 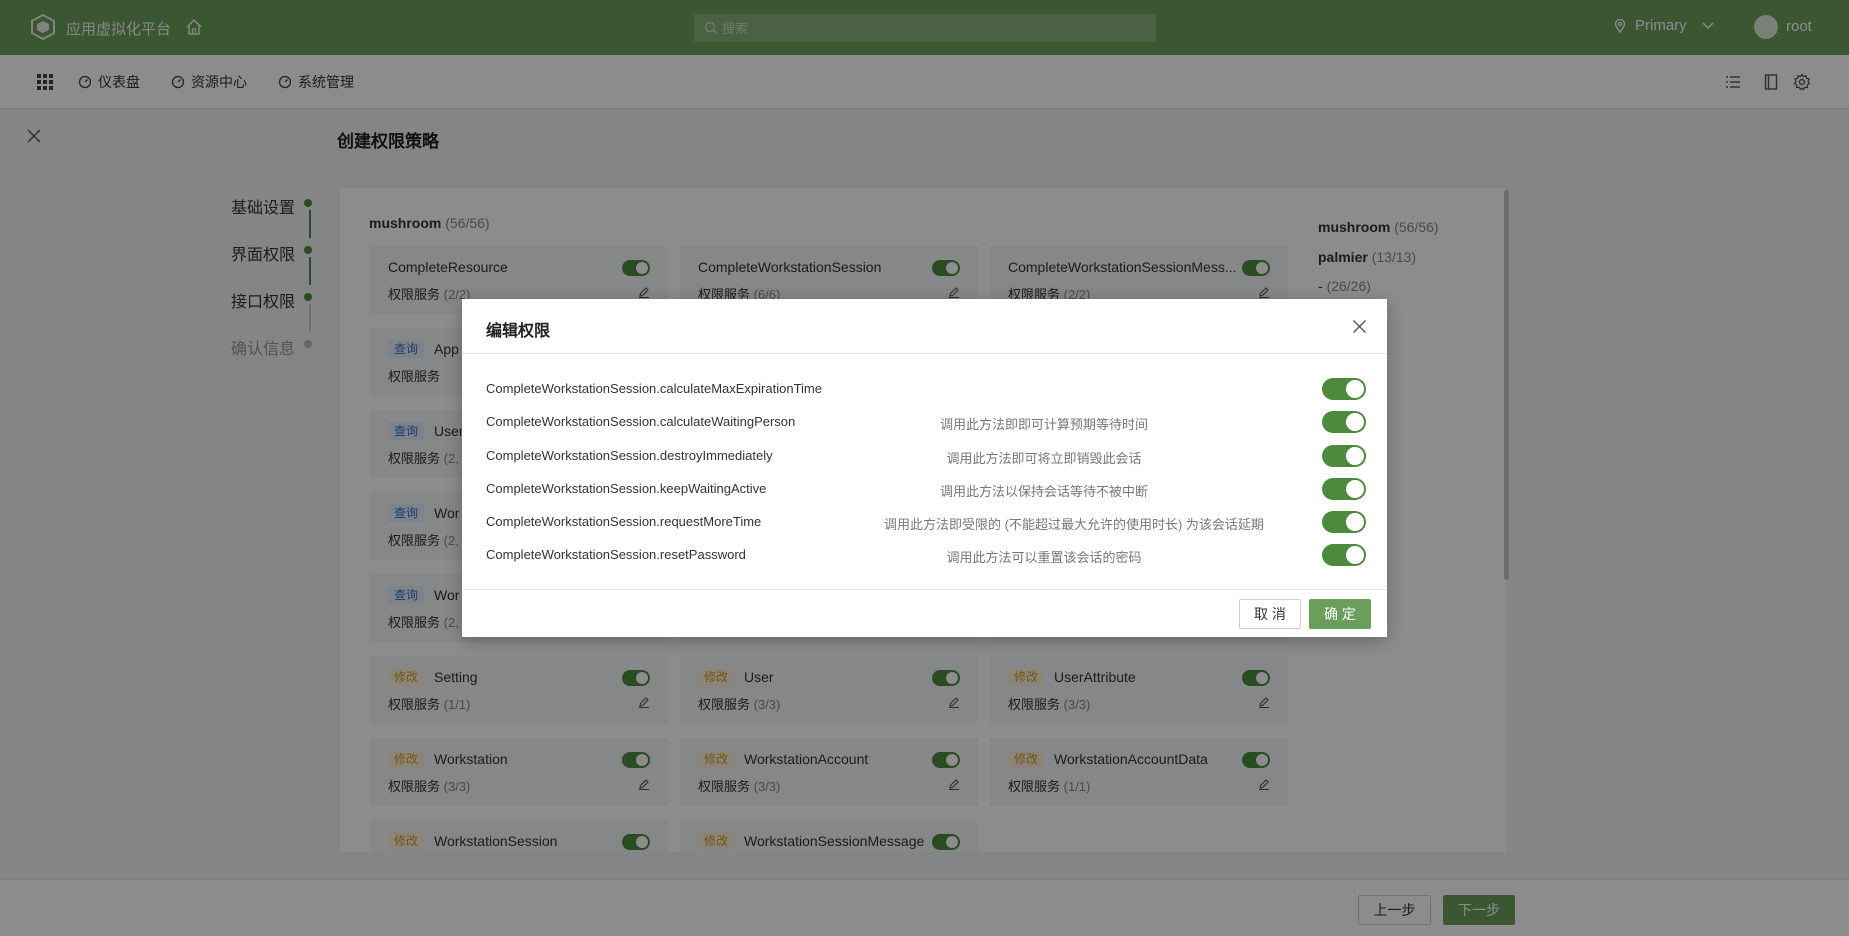 I want to click on modal-footer: 取 消 确 定, so click(x=924, y=613).